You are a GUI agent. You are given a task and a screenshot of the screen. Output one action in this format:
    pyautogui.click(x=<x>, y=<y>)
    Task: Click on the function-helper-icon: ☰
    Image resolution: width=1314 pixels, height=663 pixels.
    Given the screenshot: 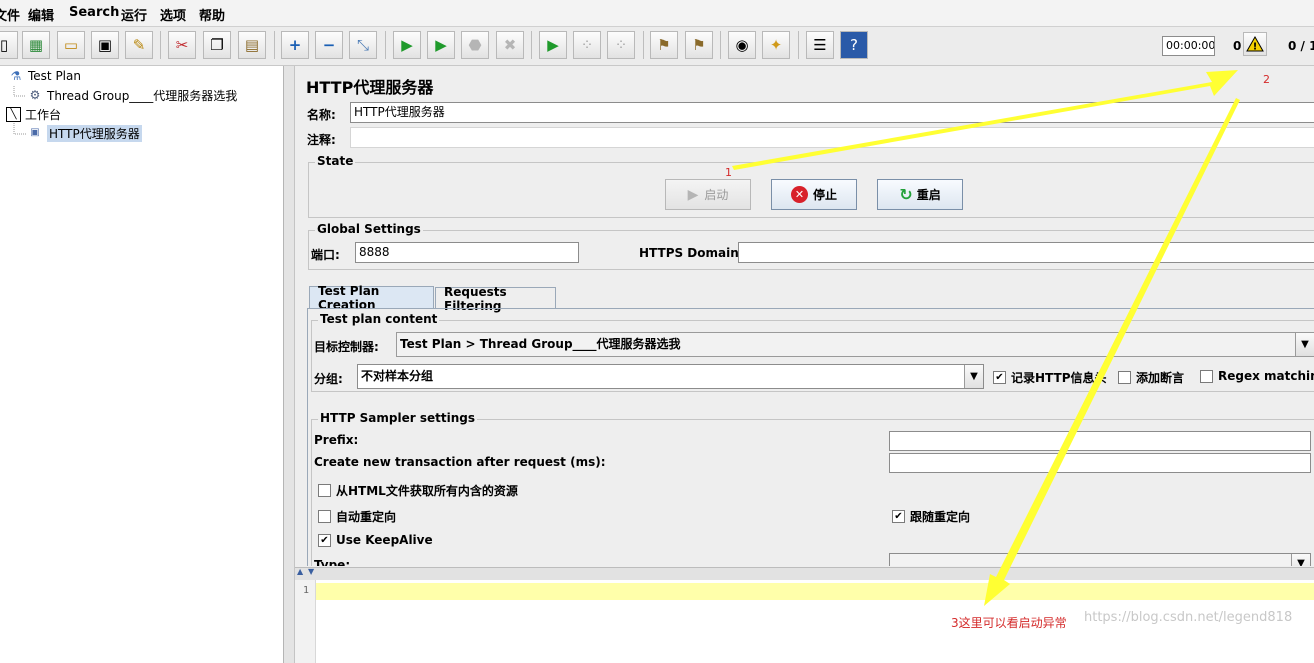 What is the action you would take?
    pyautogui.click(x=820, y=45)
    